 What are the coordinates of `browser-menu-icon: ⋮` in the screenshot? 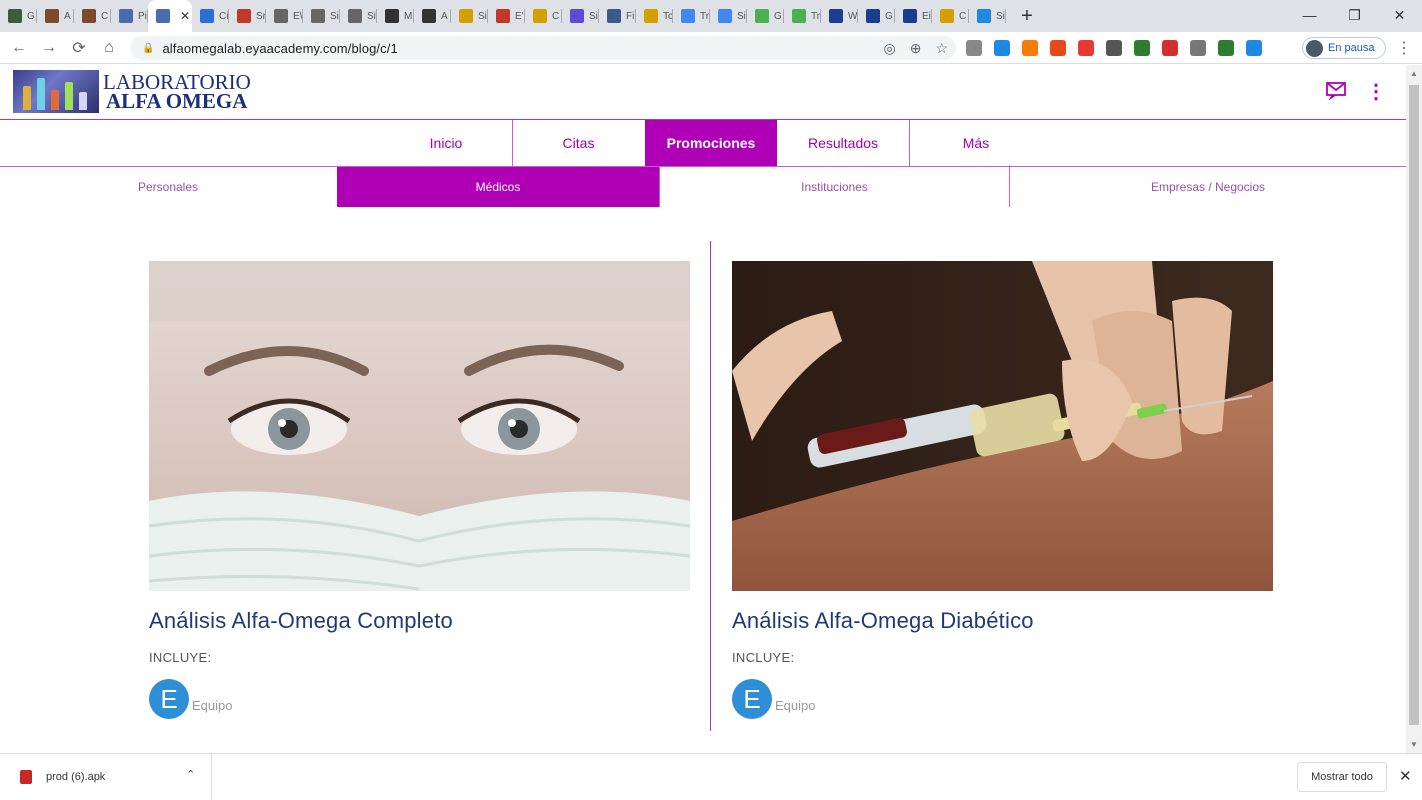 It's located at (1404, 48).